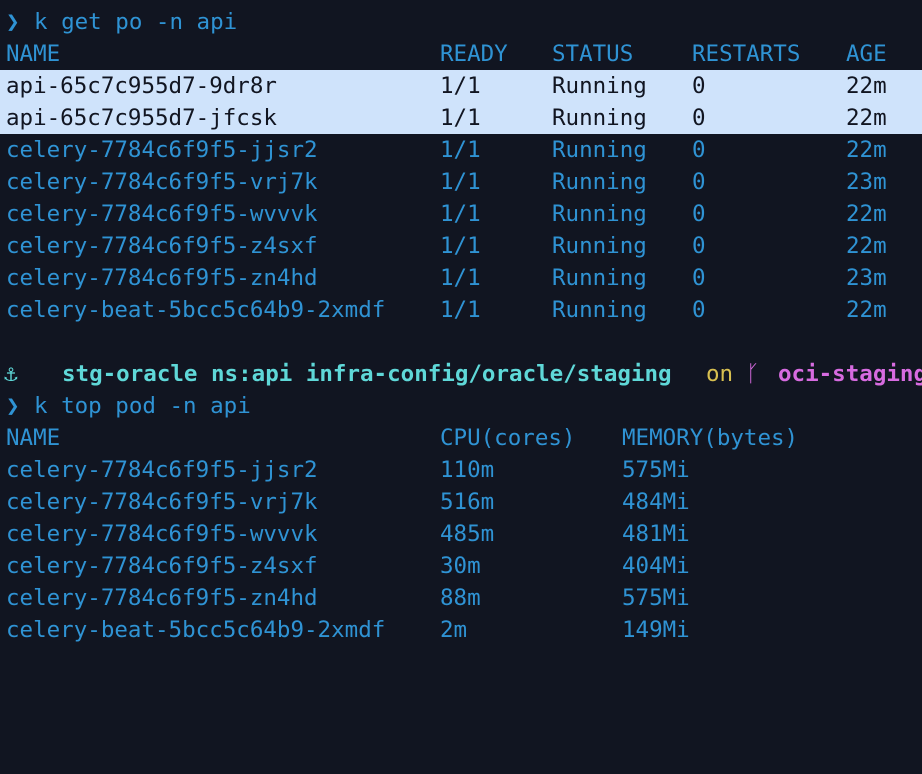 This screenshot has width=922, height=774. Describe the element at coordinates (467, 502) in the screenshot. I see `pod-cpu: 516m` at that location.